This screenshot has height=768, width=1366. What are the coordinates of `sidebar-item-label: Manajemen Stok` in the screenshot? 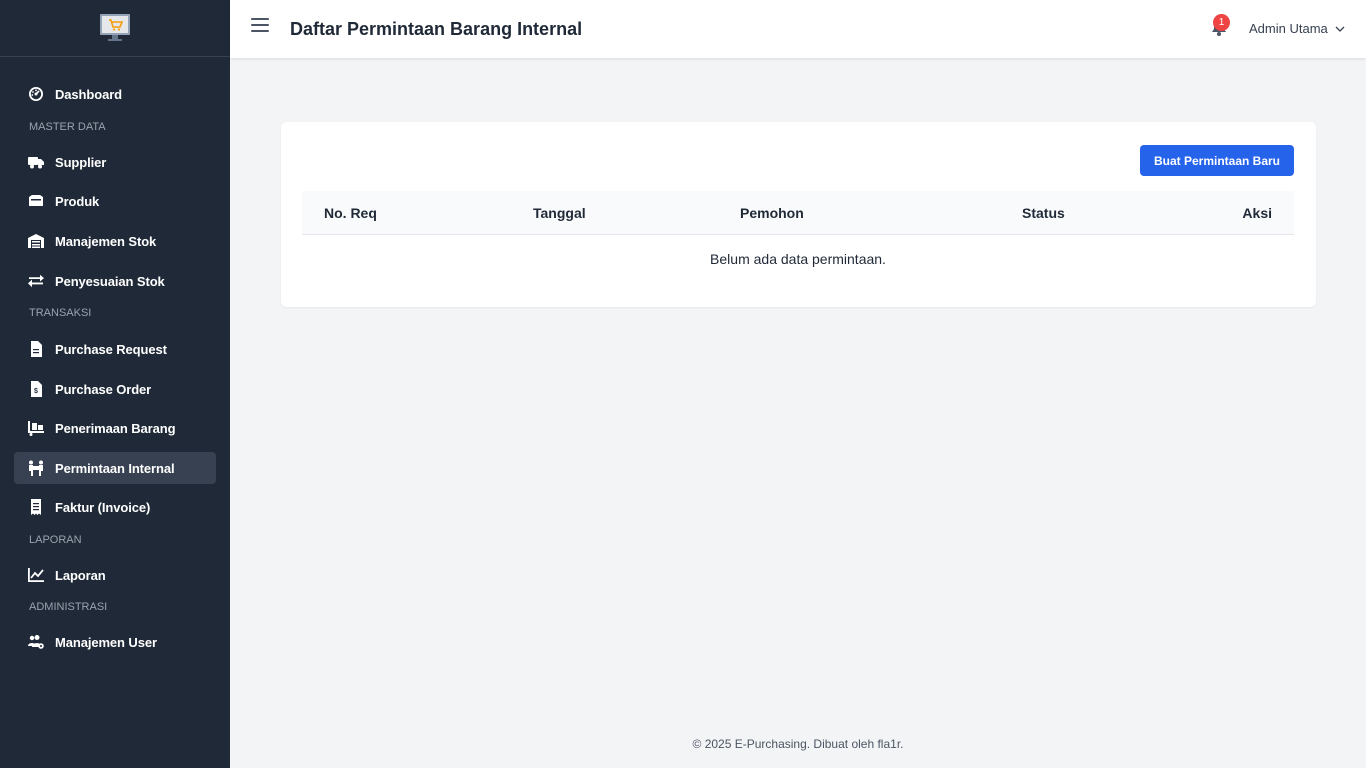 It's located at (106, 241).